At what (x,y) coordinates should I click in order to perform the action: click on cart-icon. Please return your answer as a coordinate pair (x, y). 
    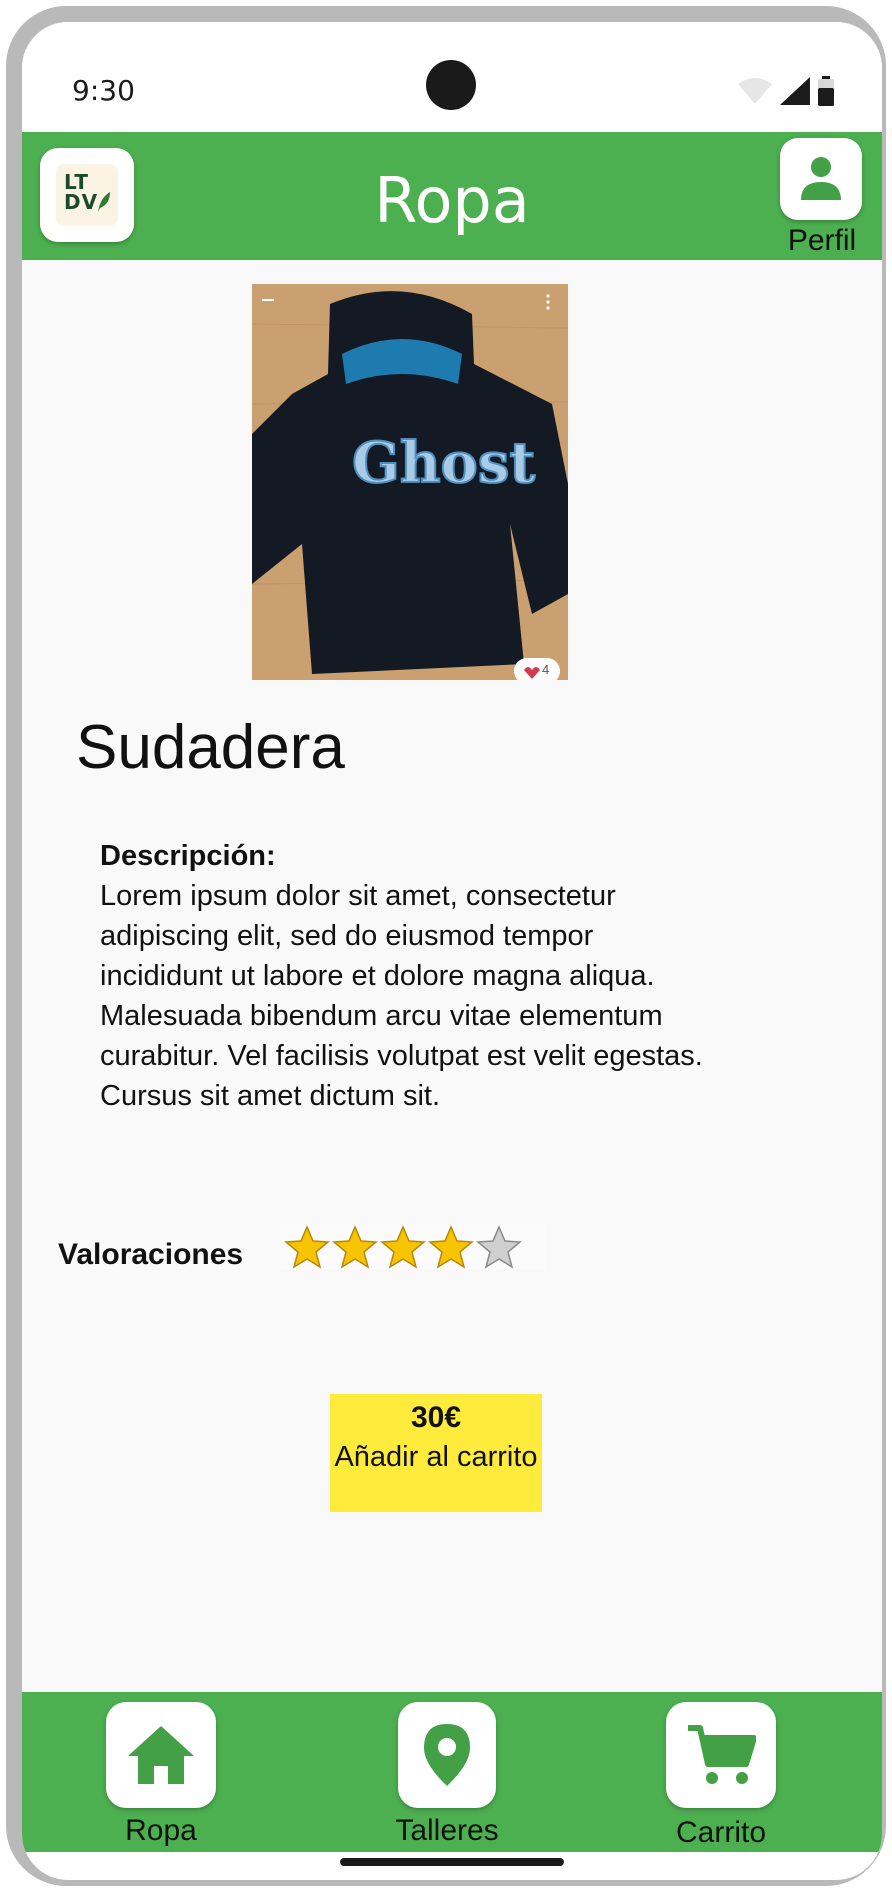
    Looking at the image, I should click on (722, 1754).